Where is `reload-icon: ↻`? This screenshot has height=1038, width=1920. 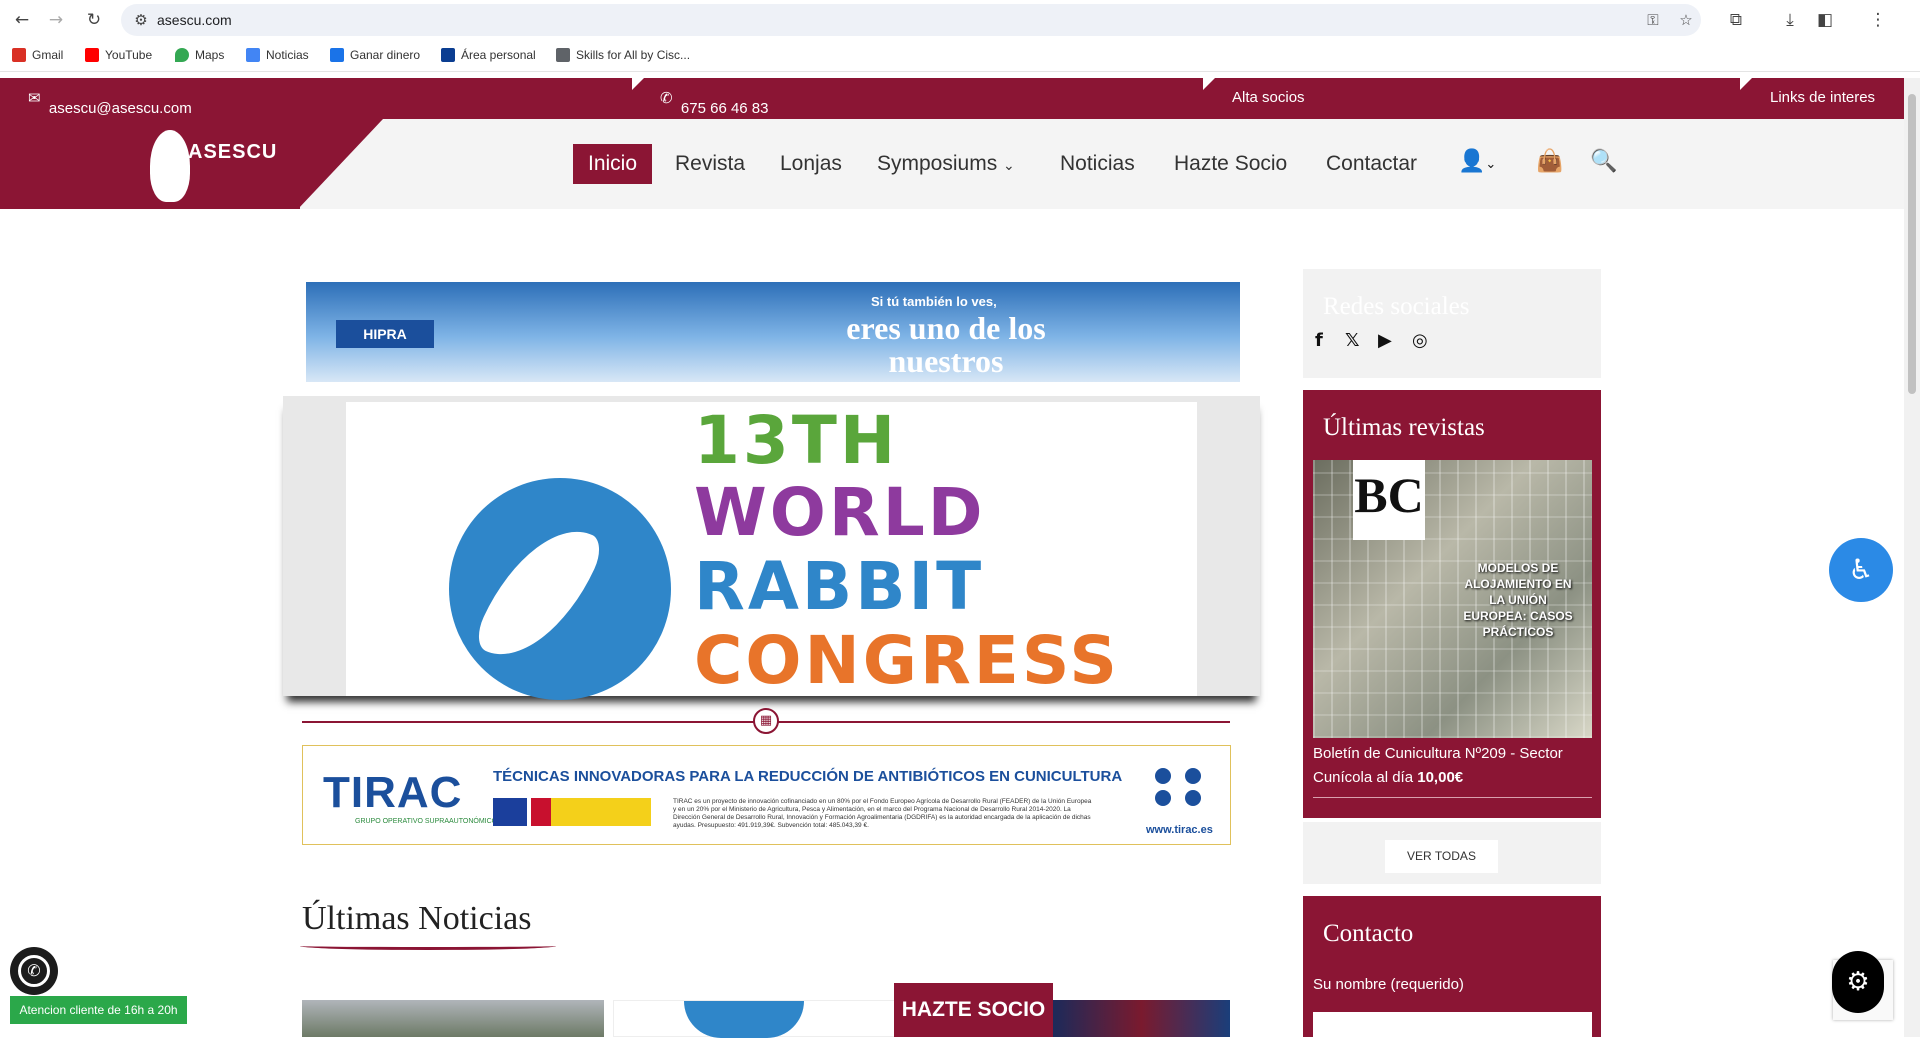
reload-icon: ↻ is located at coordinates (94, 20).